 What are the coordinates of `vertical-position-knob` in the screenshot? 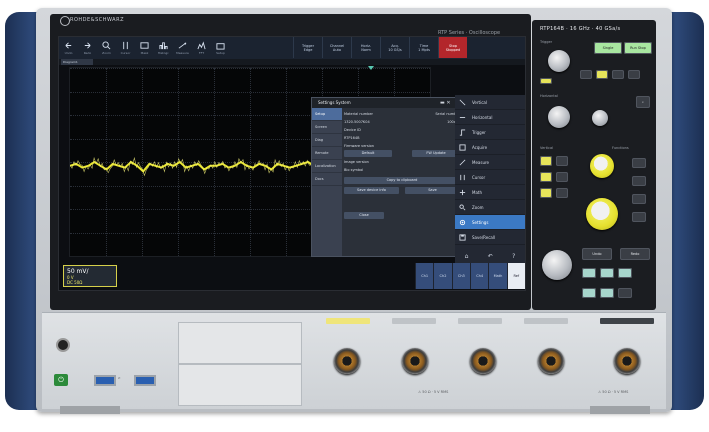 It's located at (602, 166).